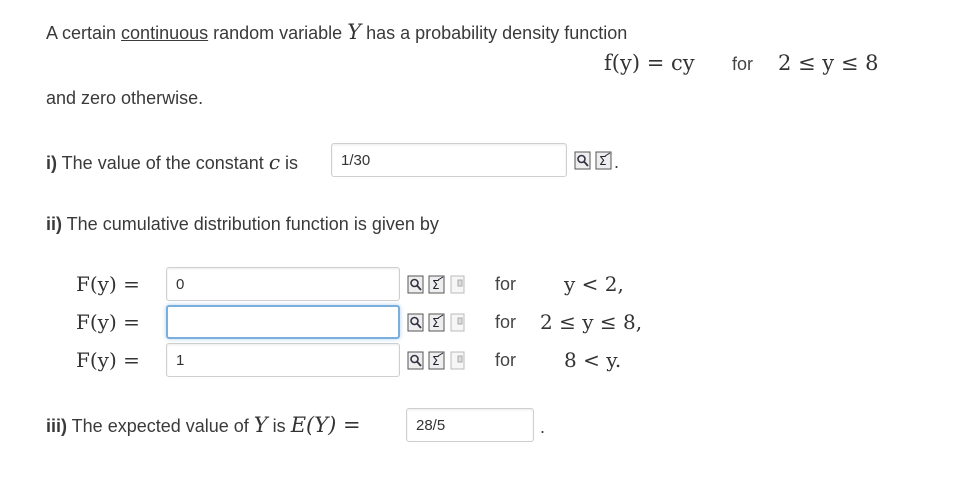 The width and height of the screenshot is (960, 478). I want to click on intro-text-c: has a probability density function, so click(494, 33).